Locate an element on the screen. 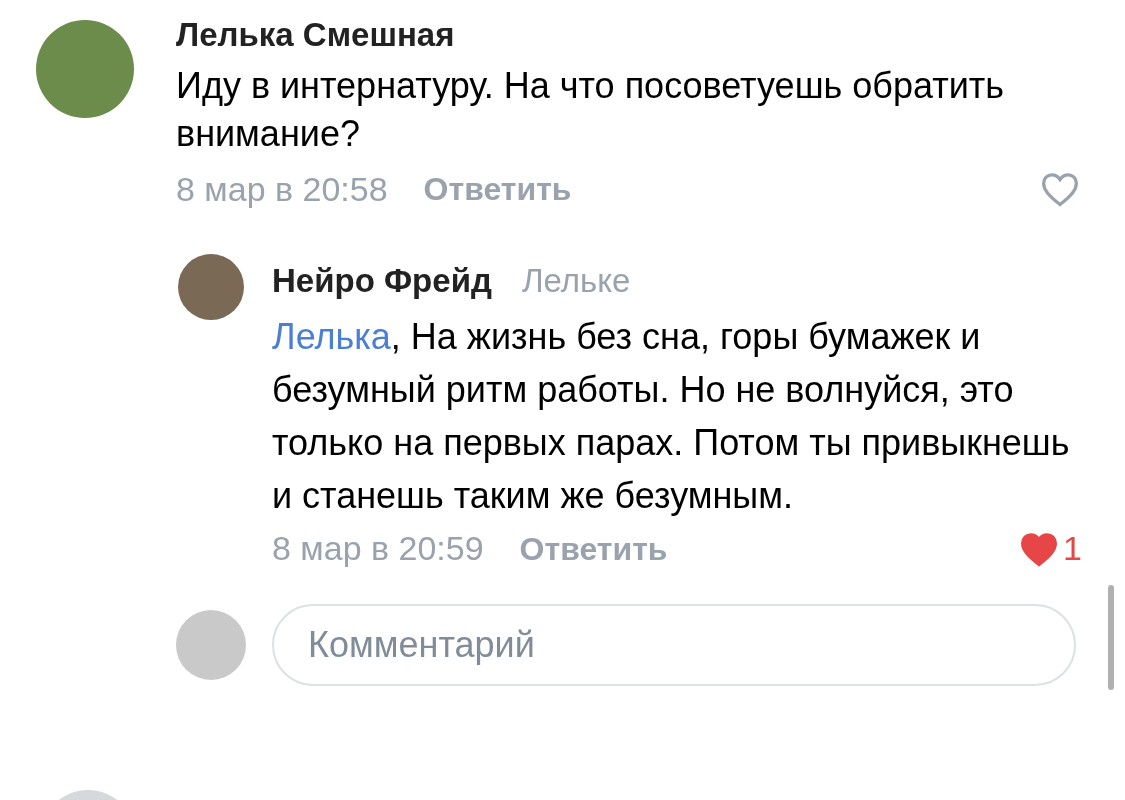  comment-text: Иду в интернатуру. На что посоветуешь обратить внимание? is located at coordinates (590, 110).